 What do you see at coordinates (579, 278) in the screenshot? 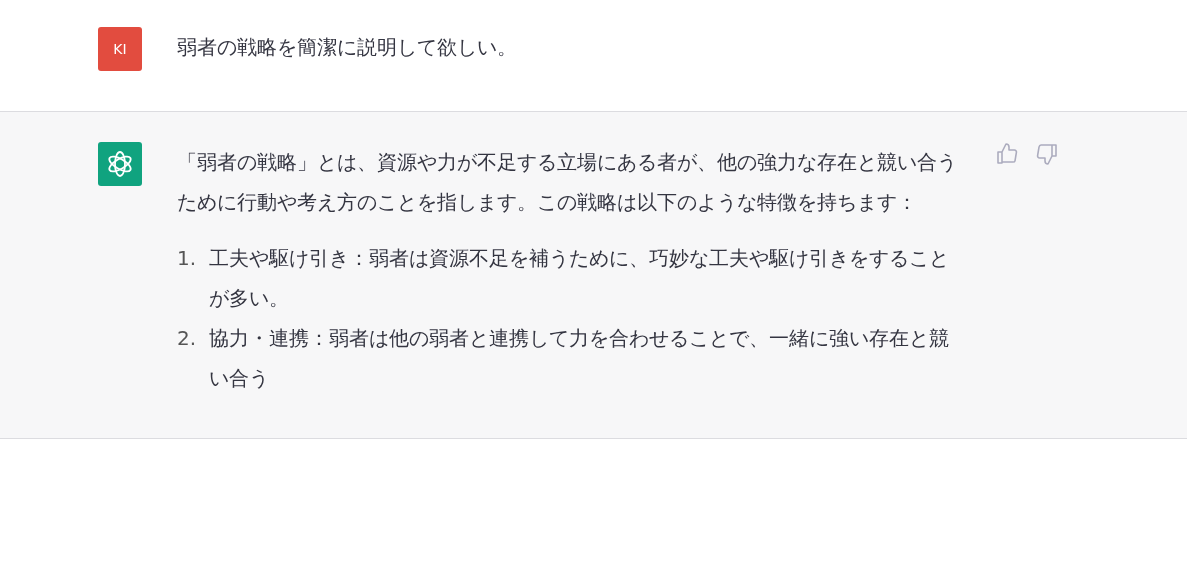
I see `list-item-text: 工夫や駆け引き：弱者は資源不足を補うために、巧妙な工夫や駆け引きをすることが多い。` at bounding box center [579, 278].